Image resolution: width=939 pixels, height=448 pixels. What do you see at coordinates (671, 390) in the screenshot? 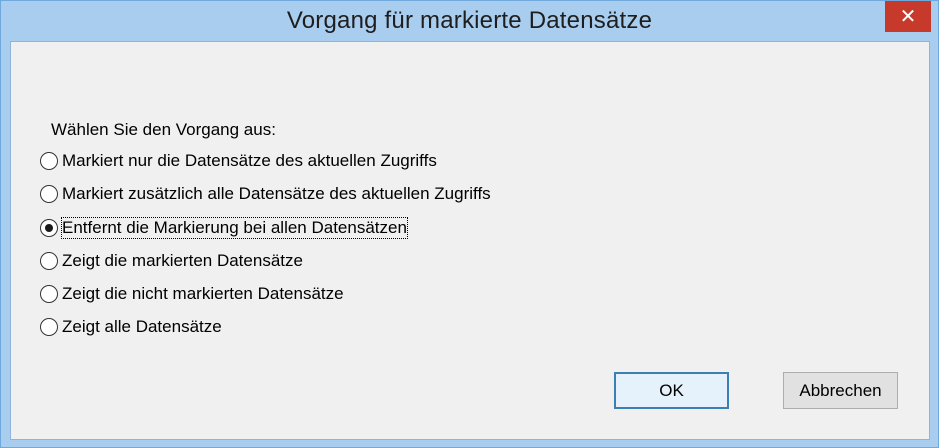
I see `ok-button: OK` at bounding box center [671, 390].